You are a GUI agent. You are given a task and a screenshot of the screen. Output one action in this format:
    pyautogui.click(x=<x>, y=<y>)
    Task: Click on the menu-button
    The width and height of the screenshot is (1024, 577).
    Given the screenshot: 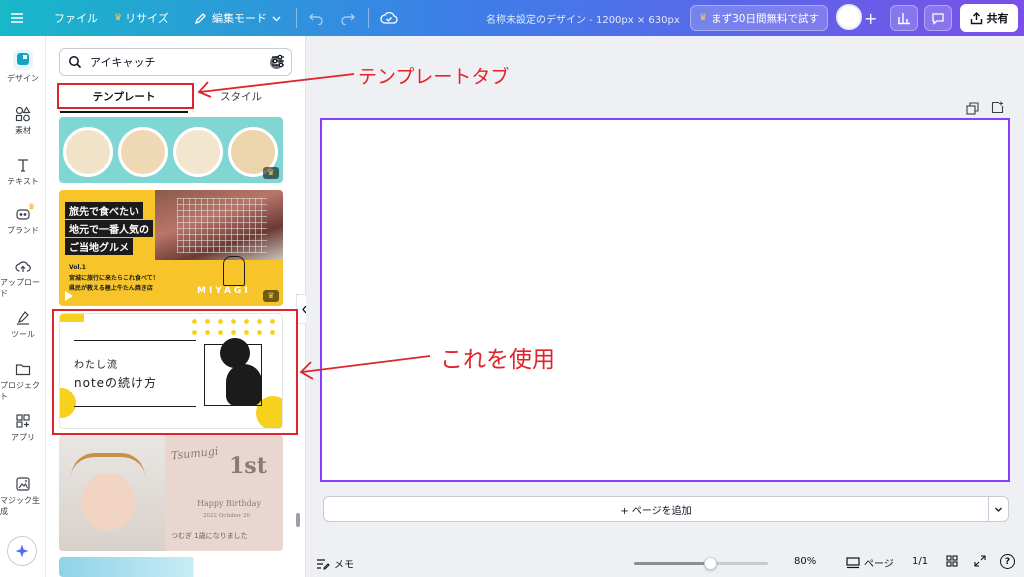 What is the action you would take?
    pyautogui.click(x=17, y=18)
    